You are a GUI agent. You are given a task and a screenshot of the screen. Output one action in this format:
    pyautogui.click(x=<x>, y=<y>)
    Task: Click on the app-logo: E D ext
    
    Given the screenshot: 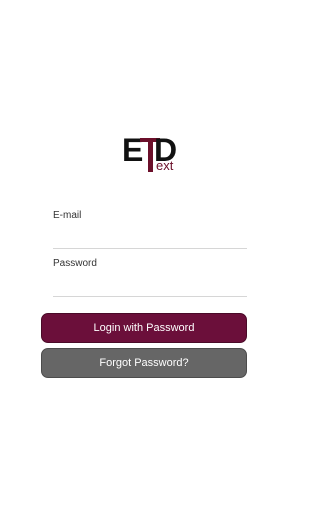 What is the action you would take?
    pyautogui.click(x=147, y=154)
    